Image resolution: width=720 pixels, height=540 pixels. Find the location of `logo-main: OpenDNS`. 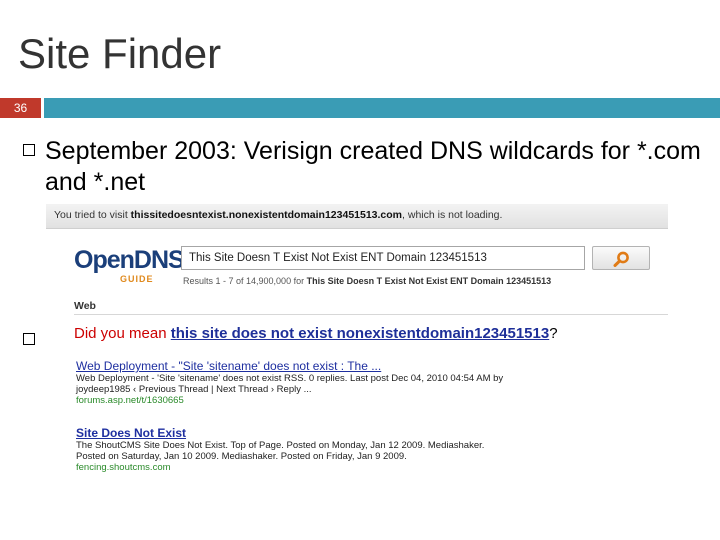

logo-main: OpenDNS is located at coordinates (129, 260).